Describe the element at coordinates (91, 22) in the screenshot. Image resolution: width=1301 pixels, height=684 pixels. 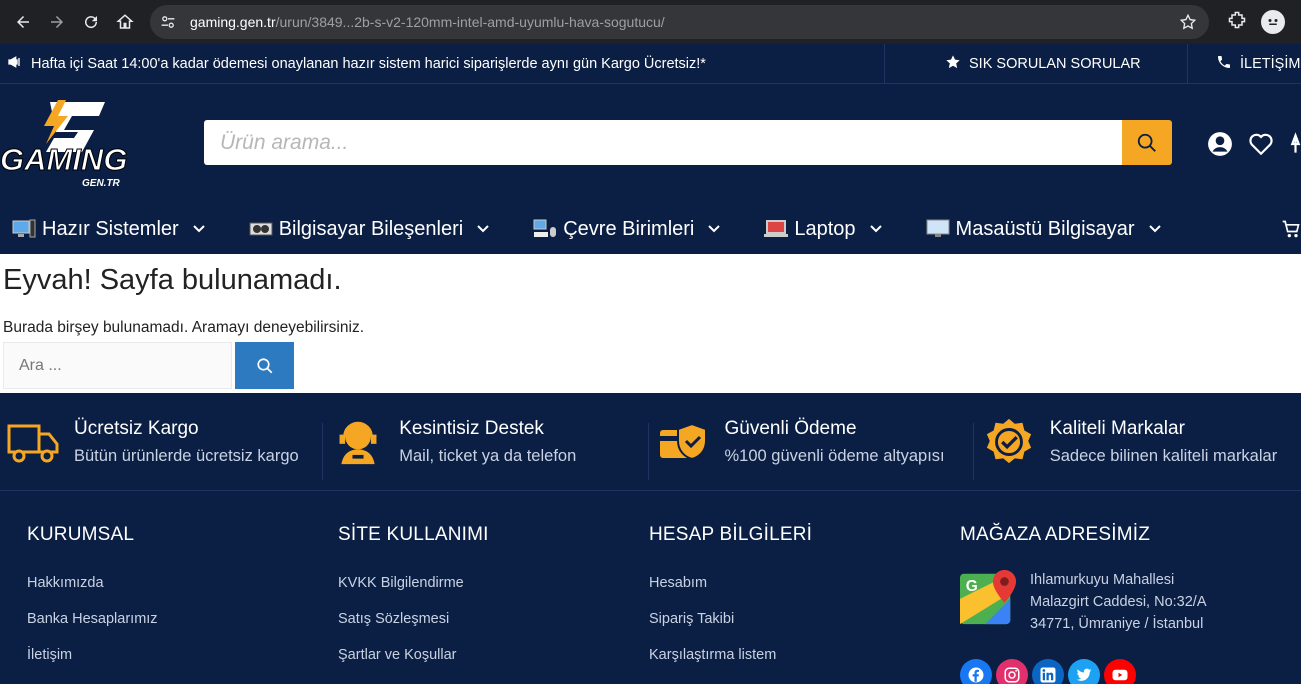
I see `reload-icon` at that location.